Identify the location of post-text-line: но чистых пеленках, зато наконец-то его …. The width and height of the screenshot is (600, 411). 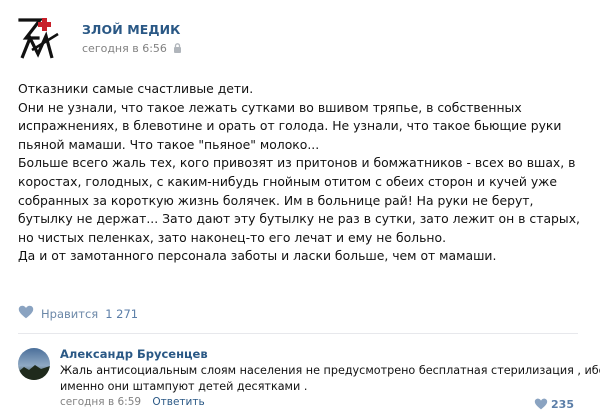
(232, 237).